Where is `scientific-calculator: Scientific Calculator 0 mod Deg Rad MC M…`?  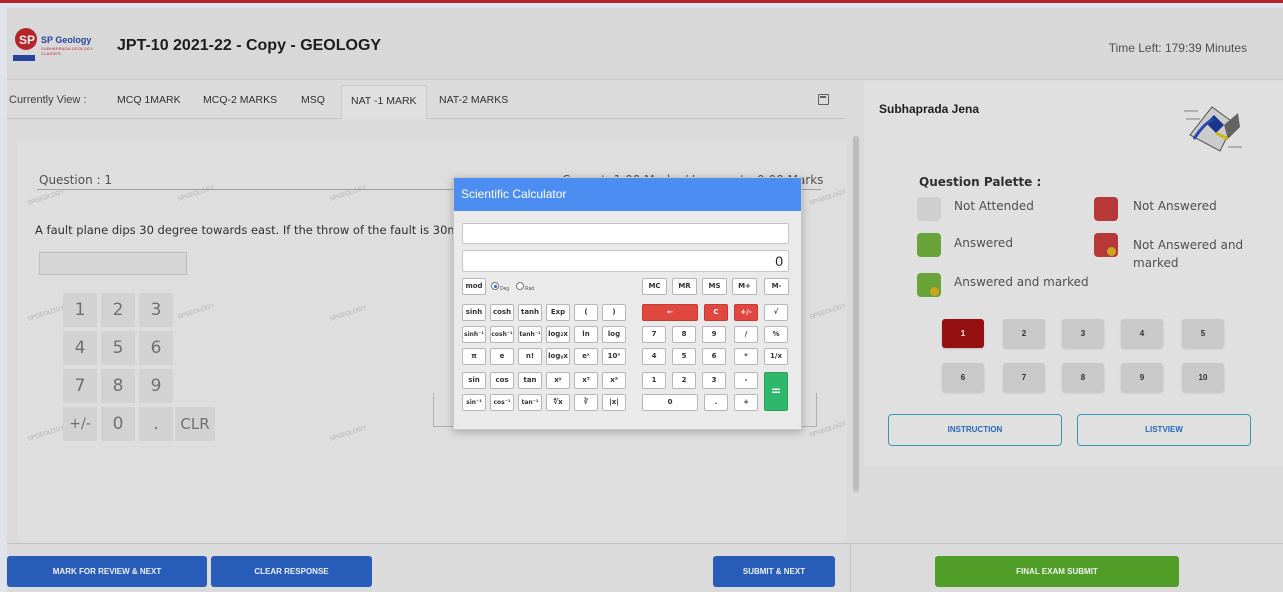 scientific-calculator: Scientific Calculator 0 mod Deg Rad MC M… is located at coordinates (627, 303).